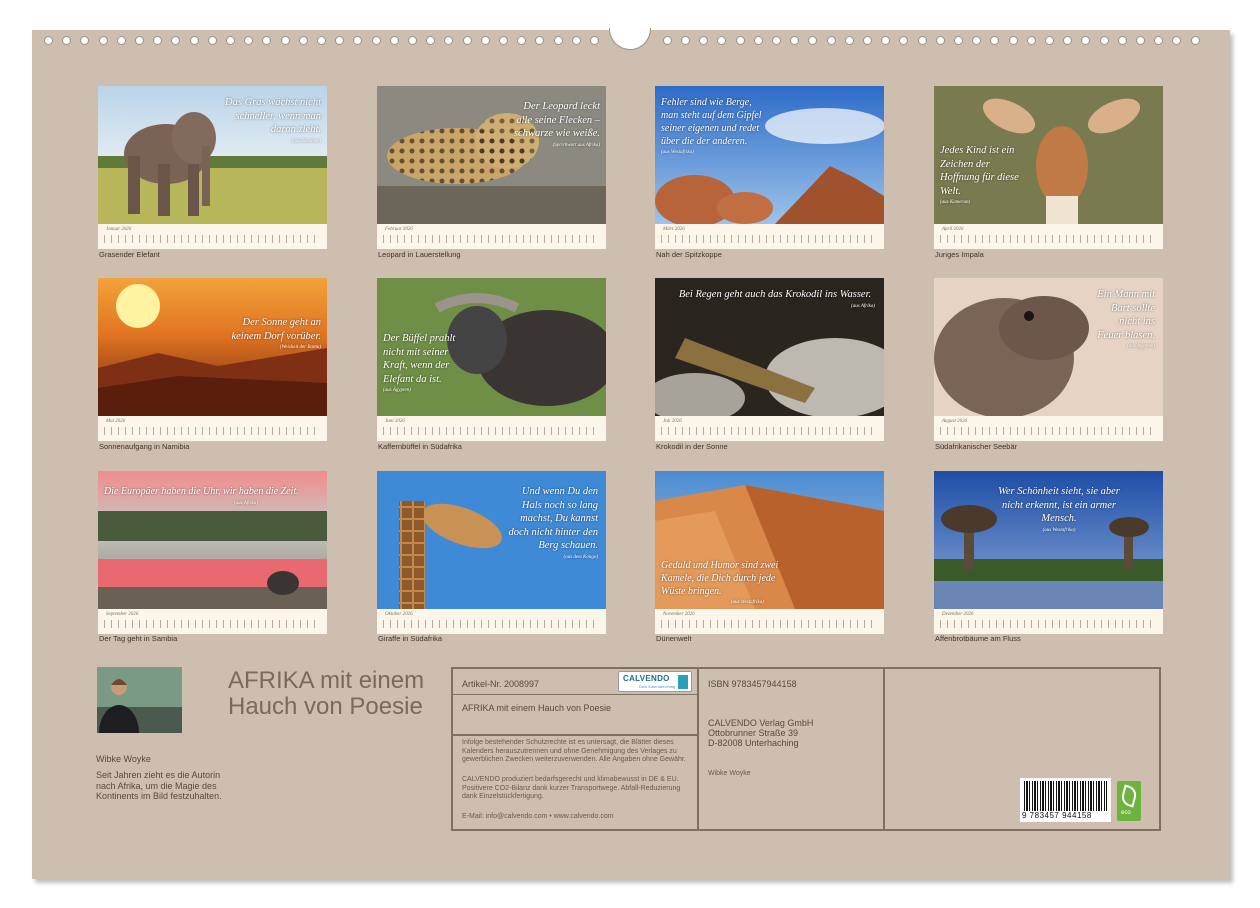  Describe the element at coordinates (138, 638) in the screenshot. I see `photo-caption: Der Tag geht in Sambia` at that location.